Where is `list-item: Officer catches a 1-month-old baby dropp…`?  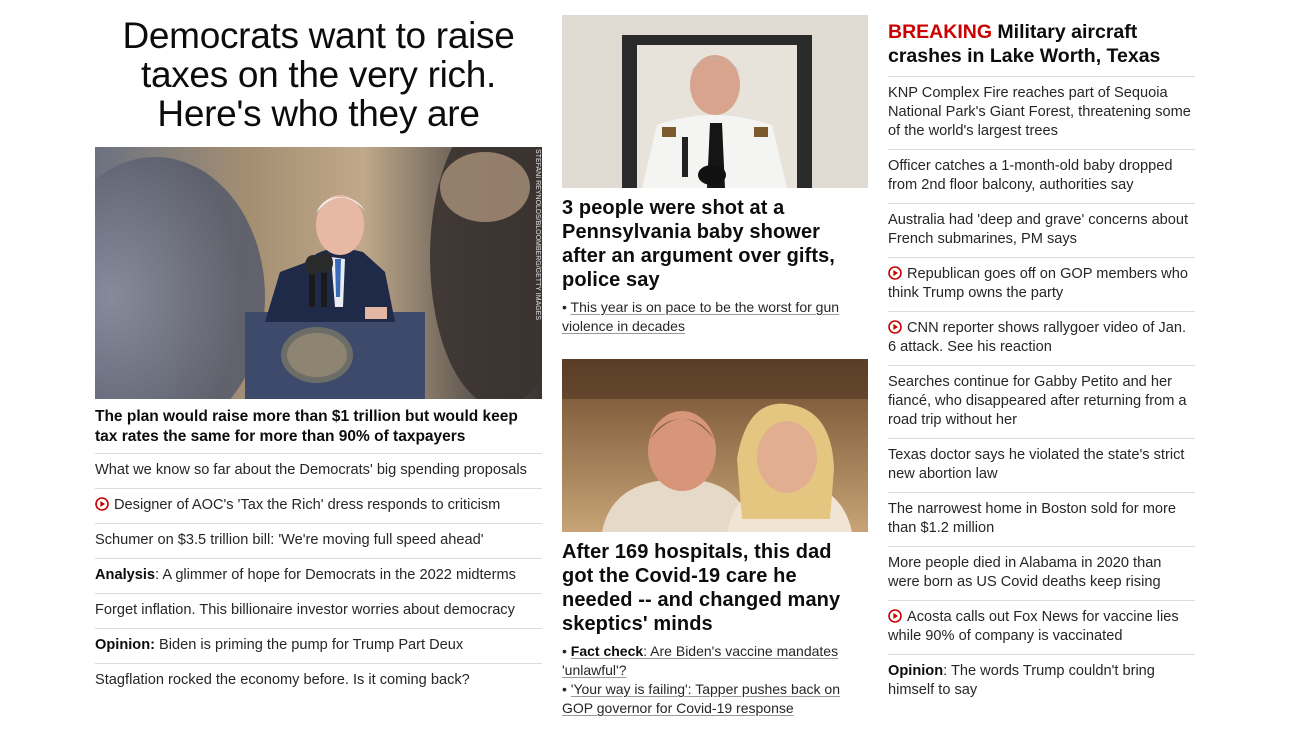 list-item: Officer catches a 1-month-old baby dropp… is located at coordinates (1041, 176).